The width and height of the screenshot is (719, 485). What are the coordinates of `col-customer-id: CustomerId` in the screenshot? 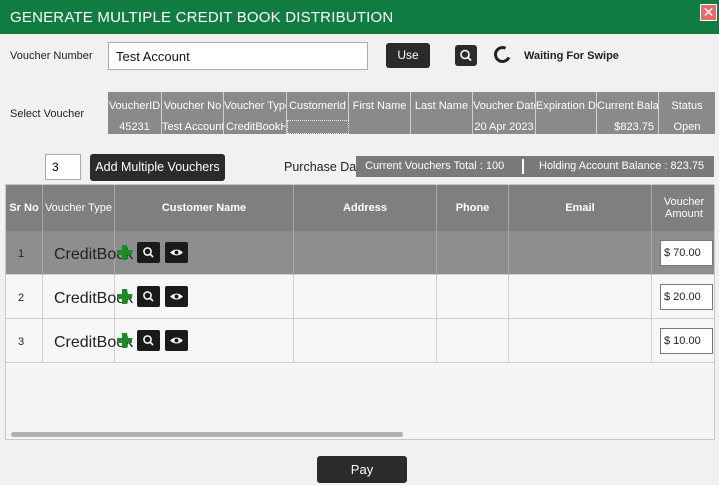 It's located at (318, 106).